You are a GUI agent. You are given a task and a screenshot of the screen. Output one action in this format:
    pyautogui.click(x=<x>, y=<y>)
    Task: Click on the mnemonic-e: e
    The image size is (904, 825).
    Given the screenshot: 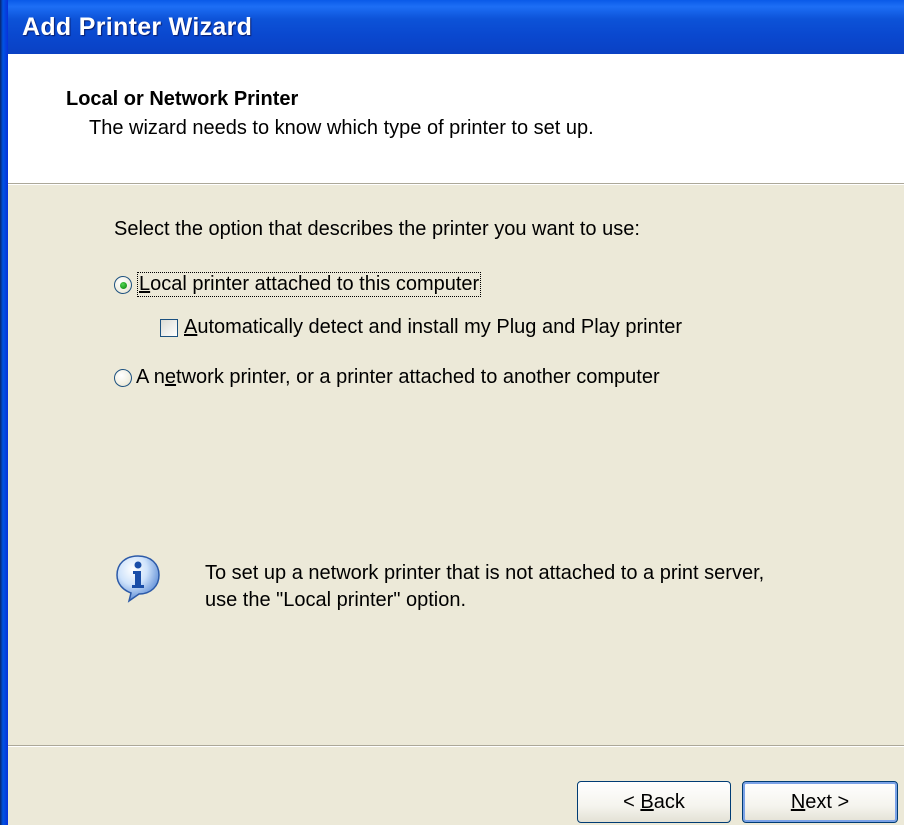 What is the action you would take?
    pyautogui.click(x=170, y=377)
    